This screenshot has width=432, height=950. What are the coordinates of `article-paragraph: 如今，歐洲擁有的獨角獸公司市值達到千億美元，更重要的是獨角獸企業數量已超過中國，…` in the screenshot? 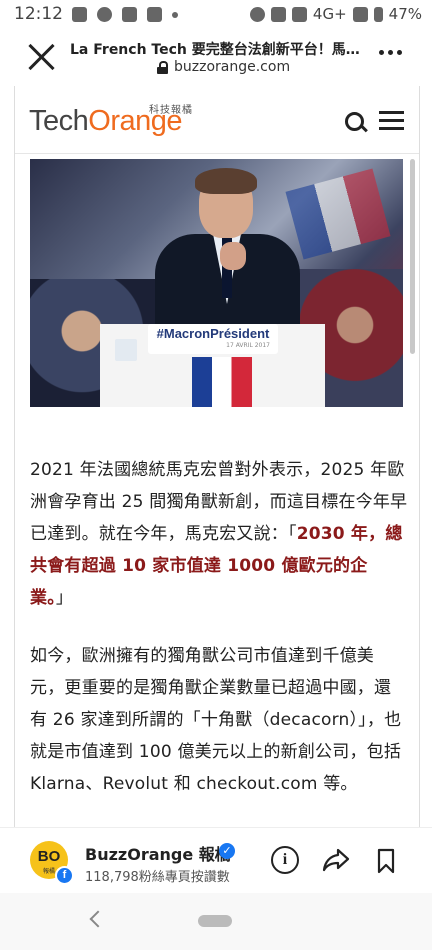 It's located at (216, 720).